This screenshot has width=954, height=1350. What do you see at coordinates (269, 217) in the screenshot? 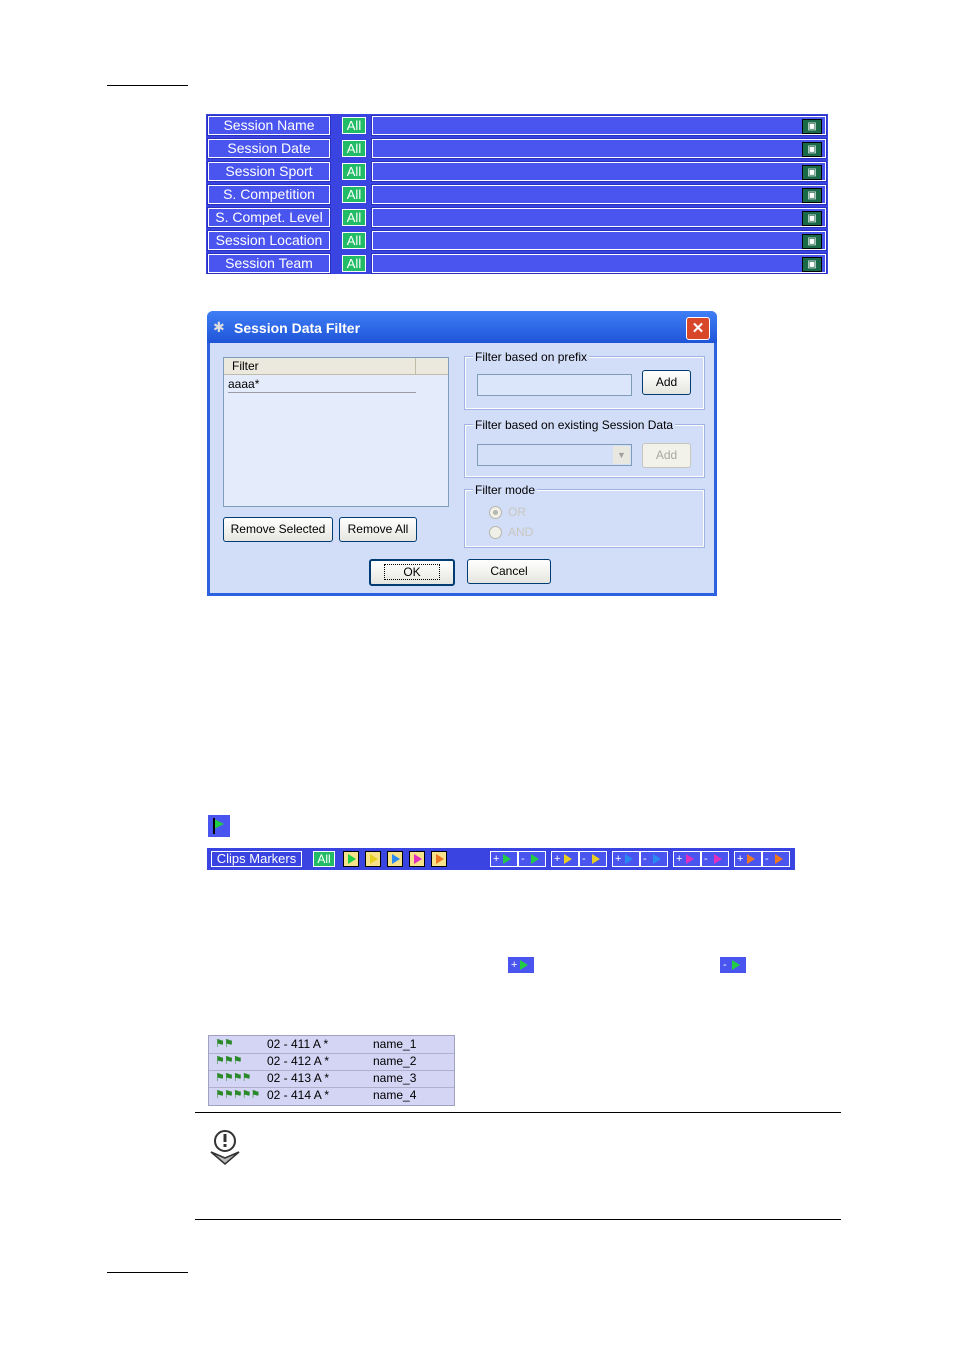
I see `session-field-label: S. Compet. Level` at bounding box center [269, 217].